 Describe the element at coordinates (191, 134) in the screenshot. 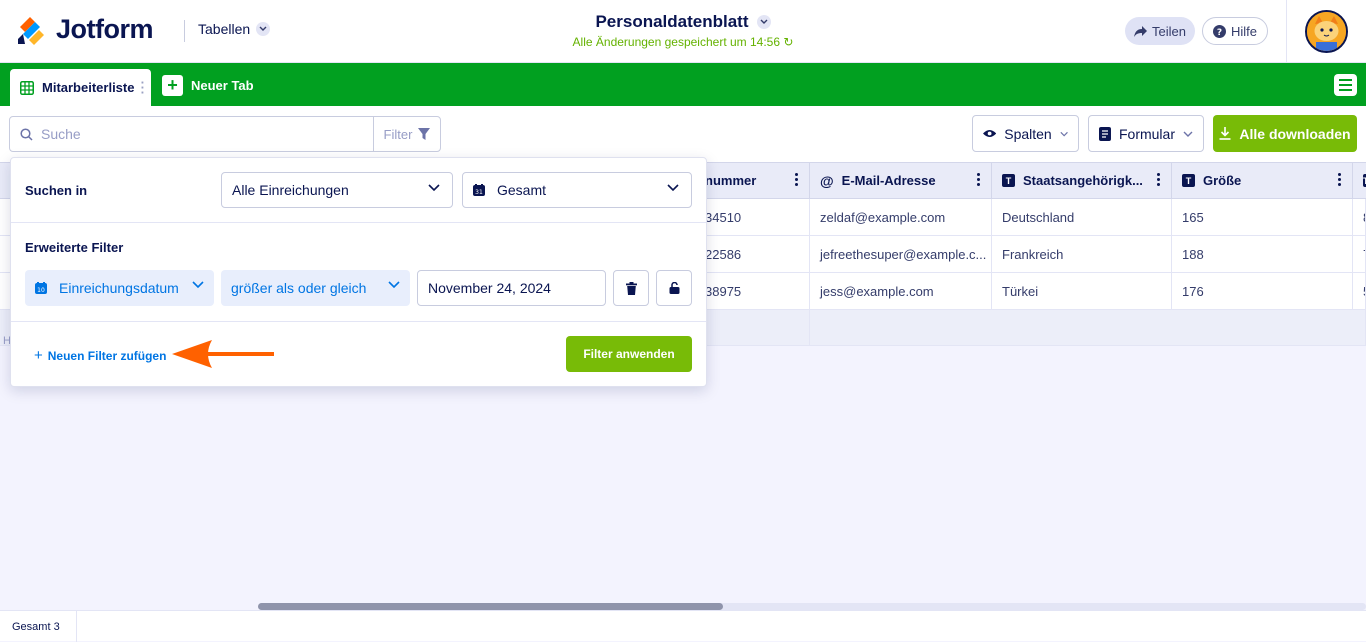

I see `search-input: Suche` at that location.